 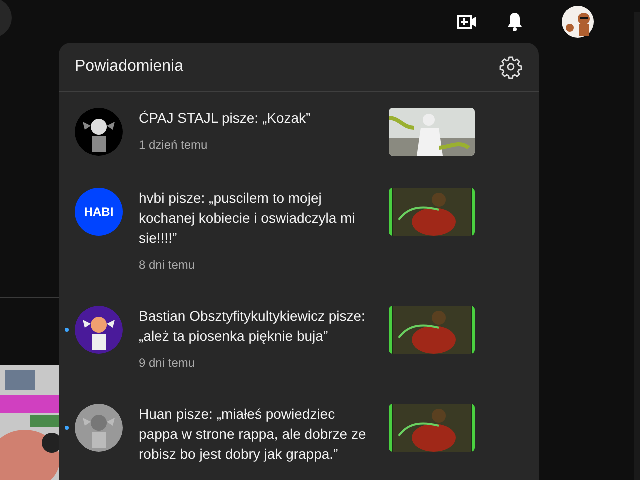 I want to click on notification-text: ĆPAJ STAJL pisze: „Kozak”, so click(x=225, y=118).